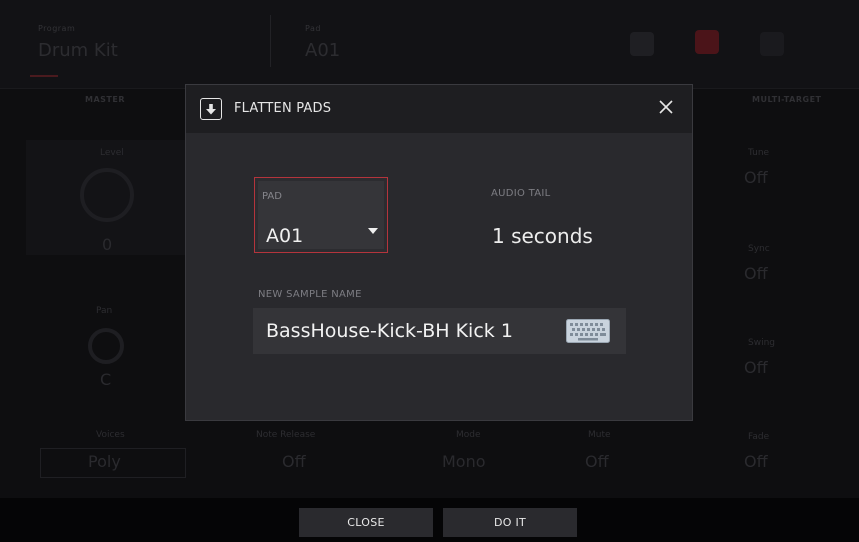 The height and width of the screenshot is (542, 859). Describe the element at coordinates (110, 435) in the screenshot. I see `bg-voices-label: Voices` at that location.